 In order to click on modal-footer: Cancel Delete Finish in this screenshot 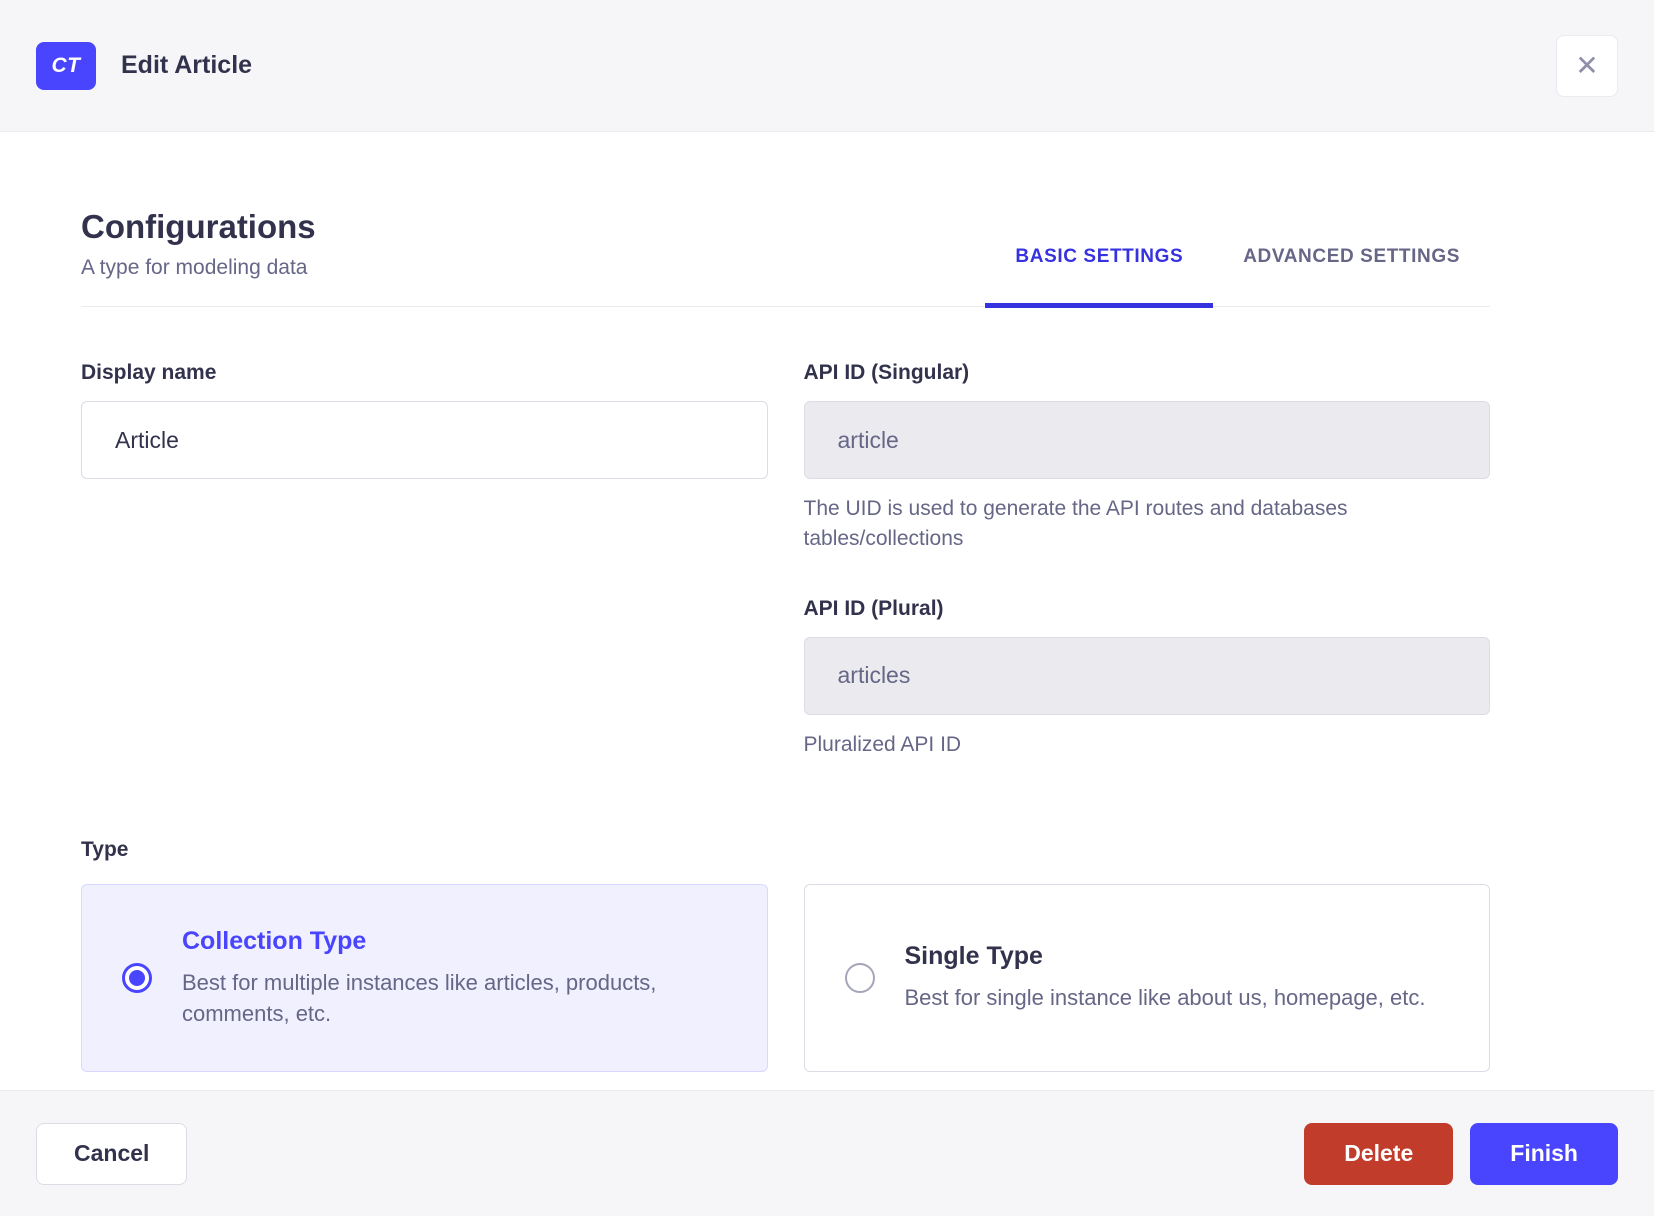, I will do `click(827, 1153)`.